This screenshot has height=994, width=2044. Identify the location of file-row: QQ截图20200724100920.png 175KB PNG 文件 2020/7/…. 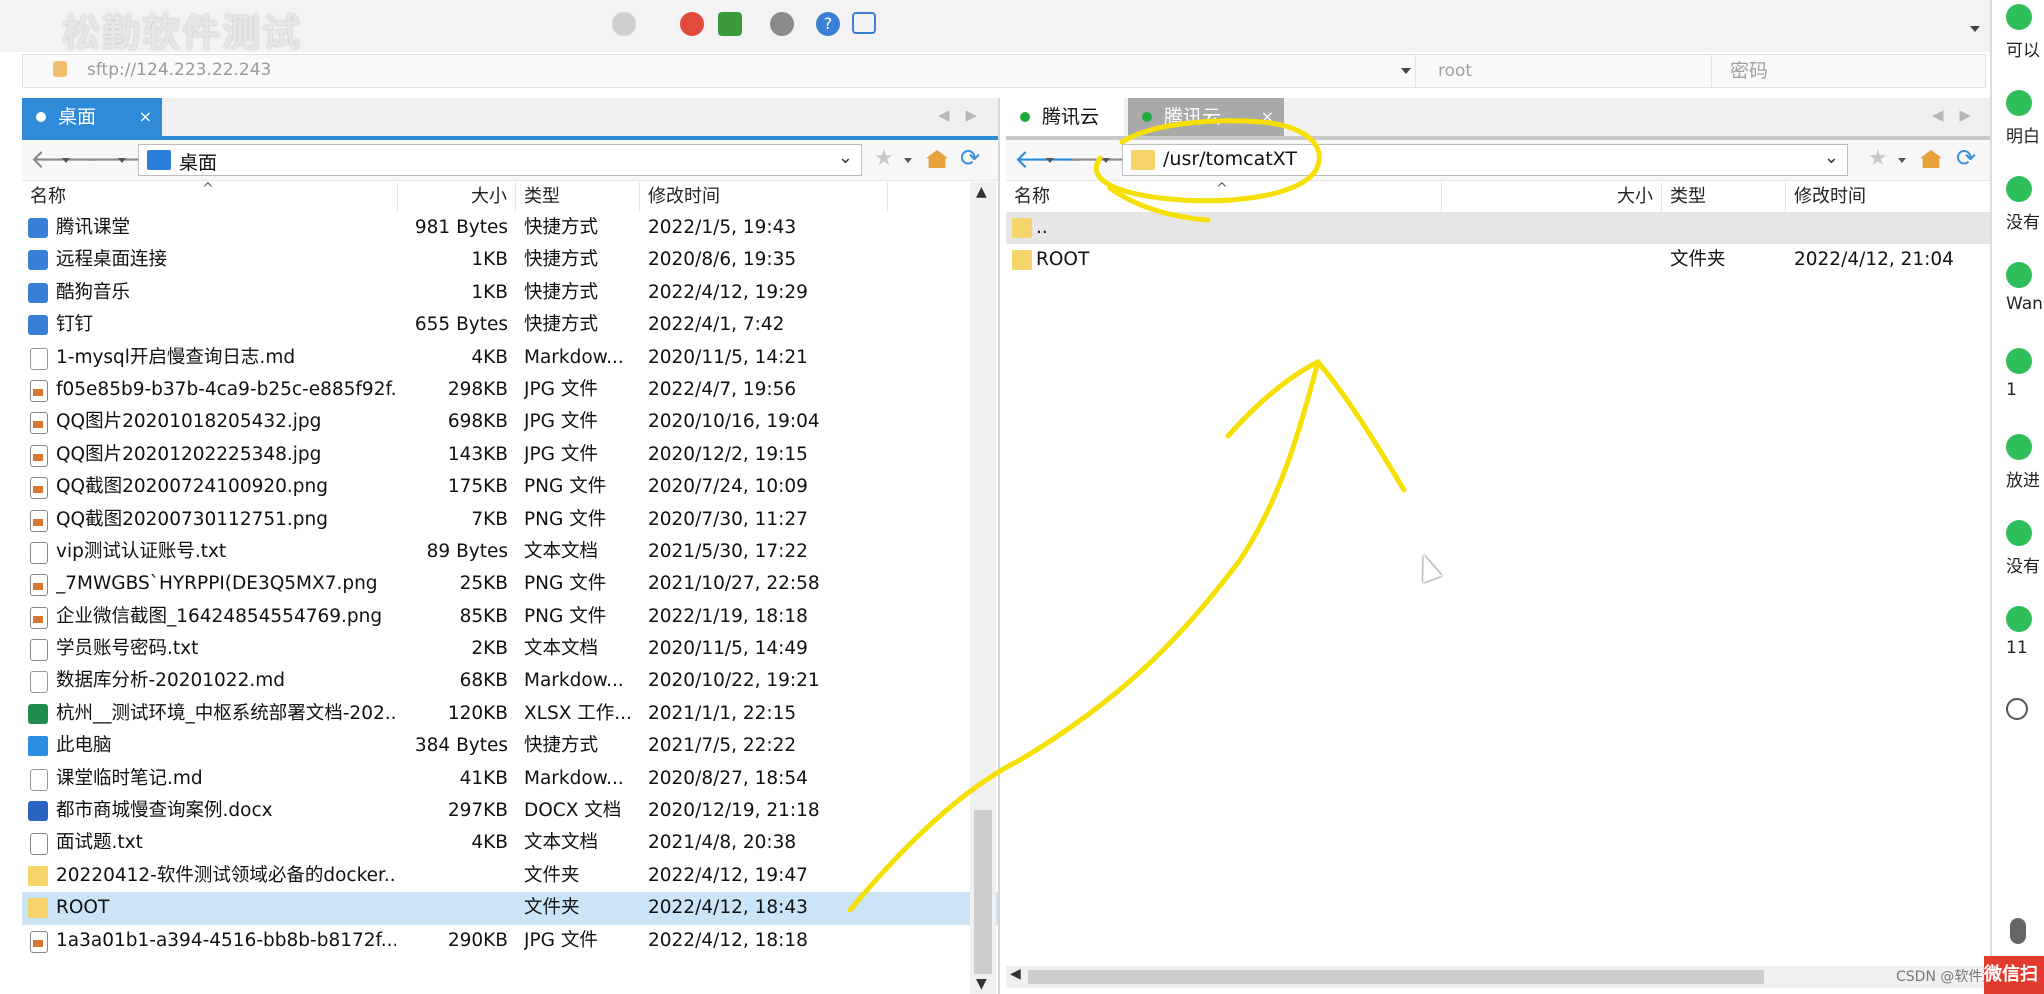
(510, 487).